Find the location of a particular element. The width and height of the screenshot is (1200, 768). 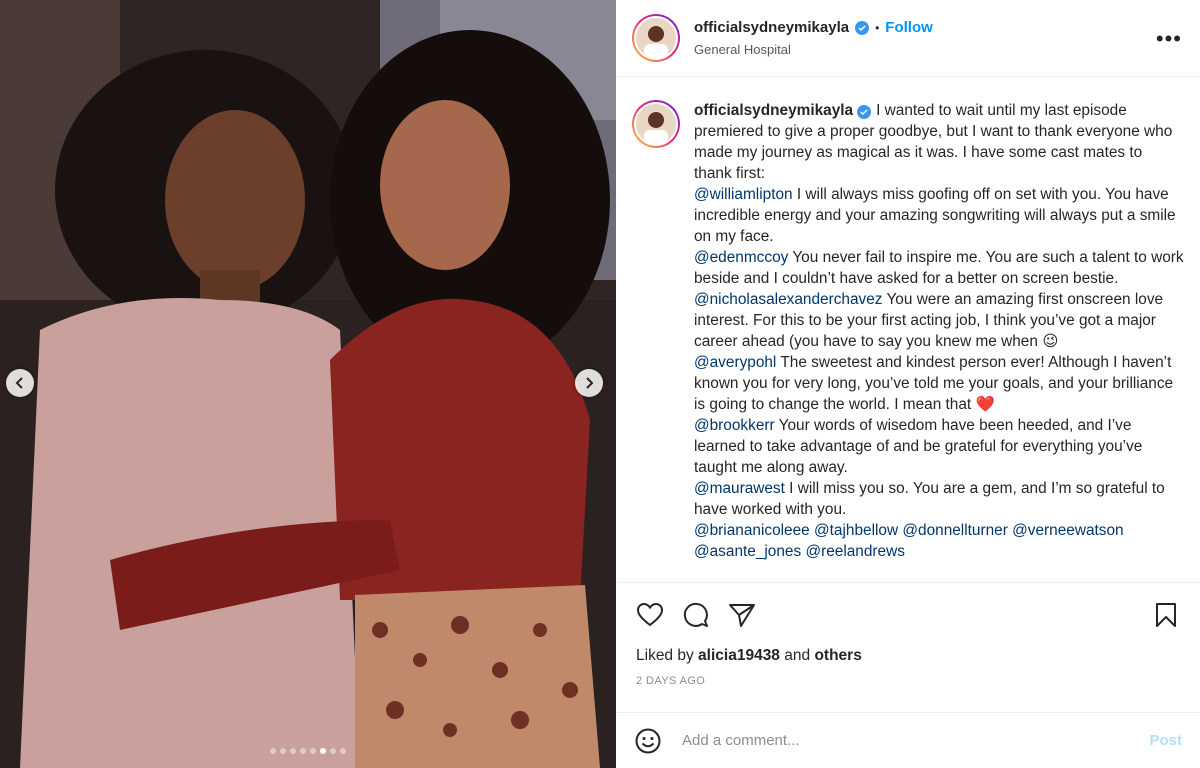

like-button is located at coordinates (650, 615).